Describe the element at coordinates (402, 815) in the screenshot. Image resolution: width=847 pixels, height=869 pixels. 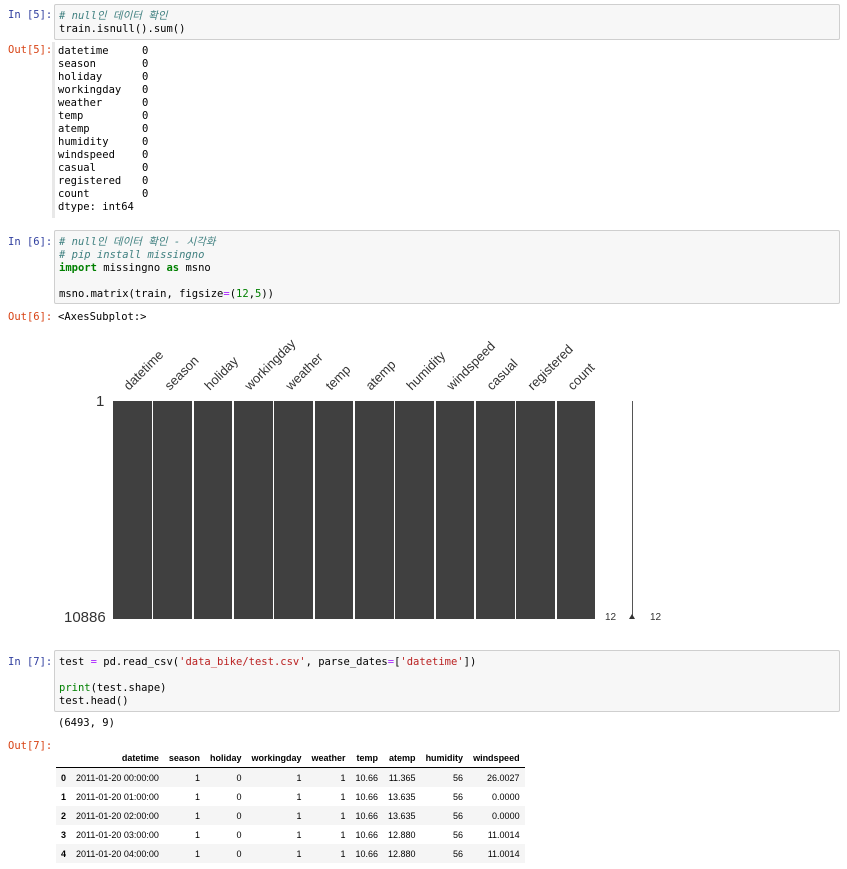
I see `table-cell: 13.635` at that location.